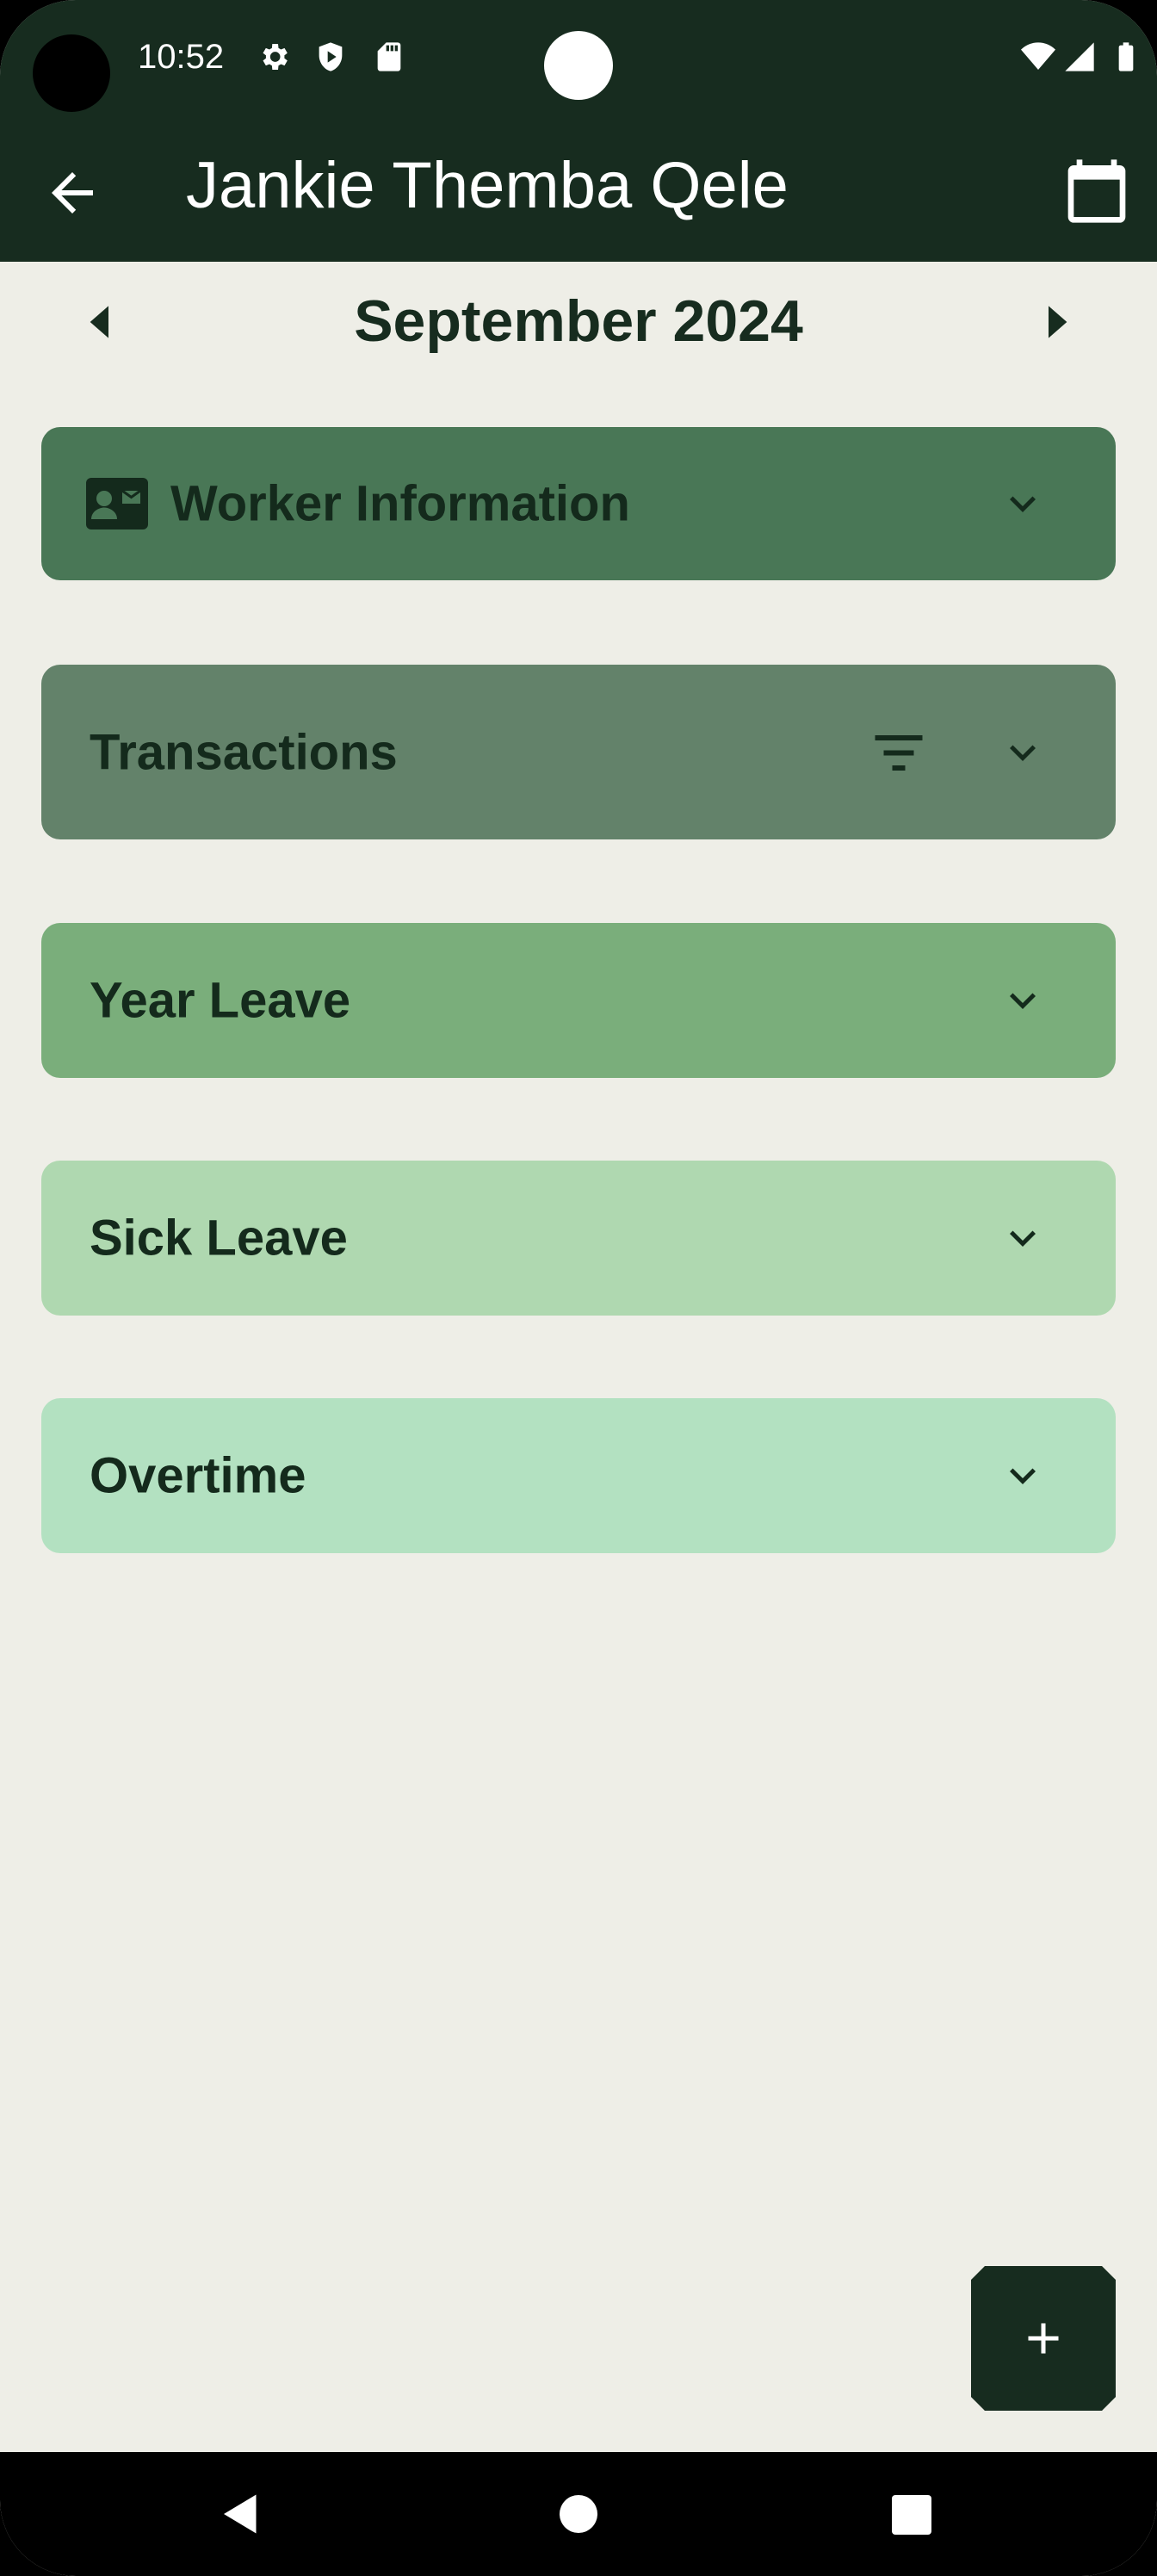 The width and height of the screenshot is (1157, 2576). I want to click on system-navigation-bar, so click(579, 2514).